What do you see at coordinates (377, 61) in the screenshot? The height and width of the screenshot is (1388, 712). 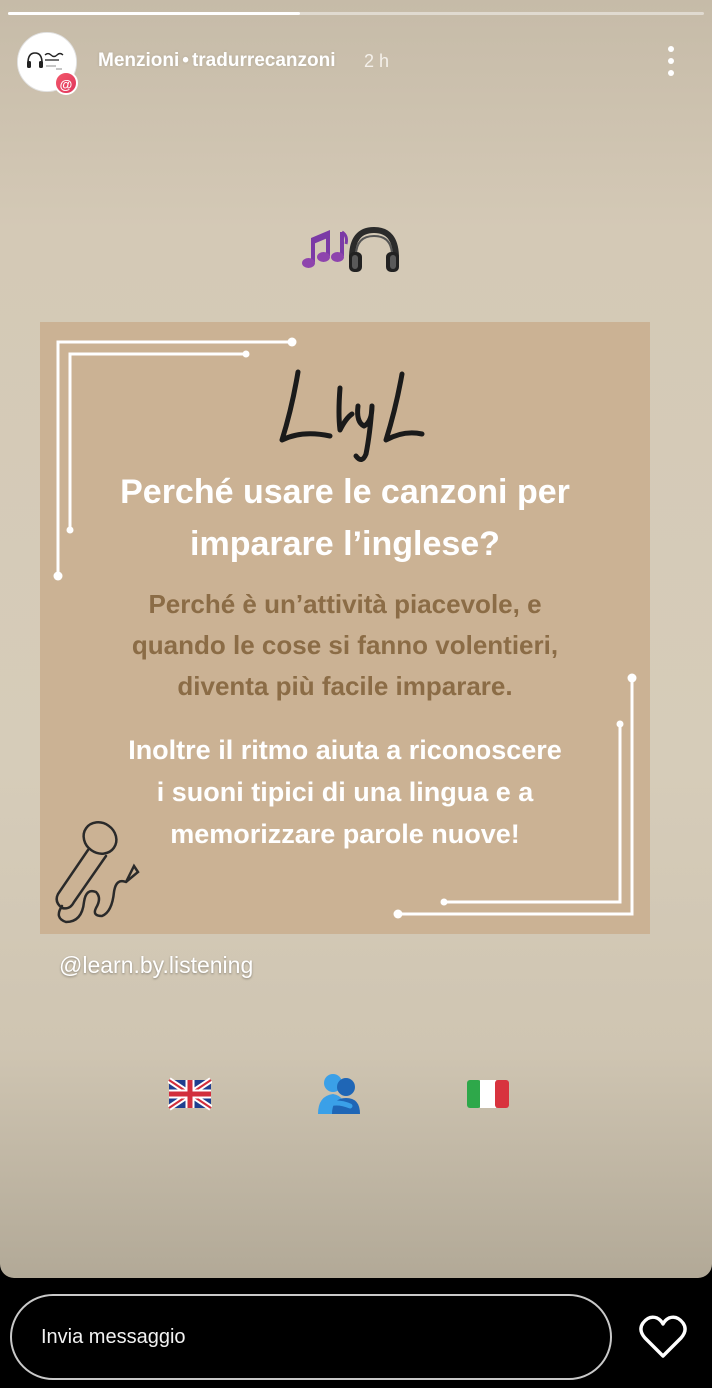 I see `story-timestamp: 2 h` at bounding box center [377, 61].